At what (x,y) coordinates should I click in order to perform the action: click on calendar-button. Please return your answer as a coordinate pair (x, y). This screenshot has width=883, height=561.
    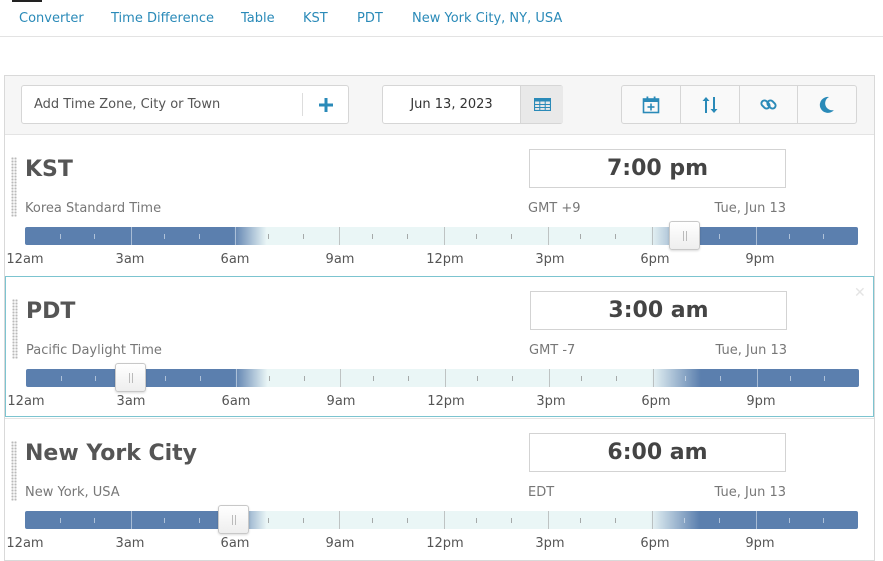
    Looking at the image, I should click on (541, 104).